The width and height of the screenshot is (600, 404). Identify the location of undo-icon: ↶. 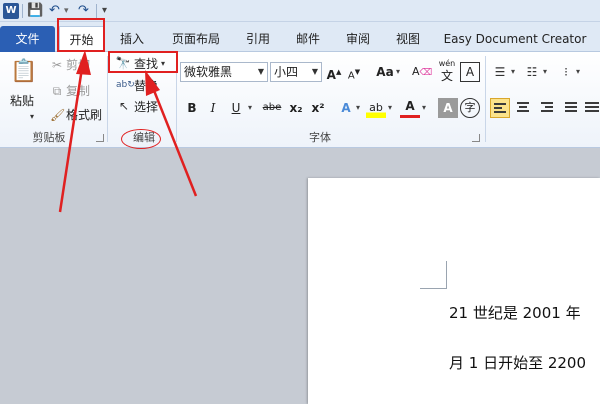
(54, 11).